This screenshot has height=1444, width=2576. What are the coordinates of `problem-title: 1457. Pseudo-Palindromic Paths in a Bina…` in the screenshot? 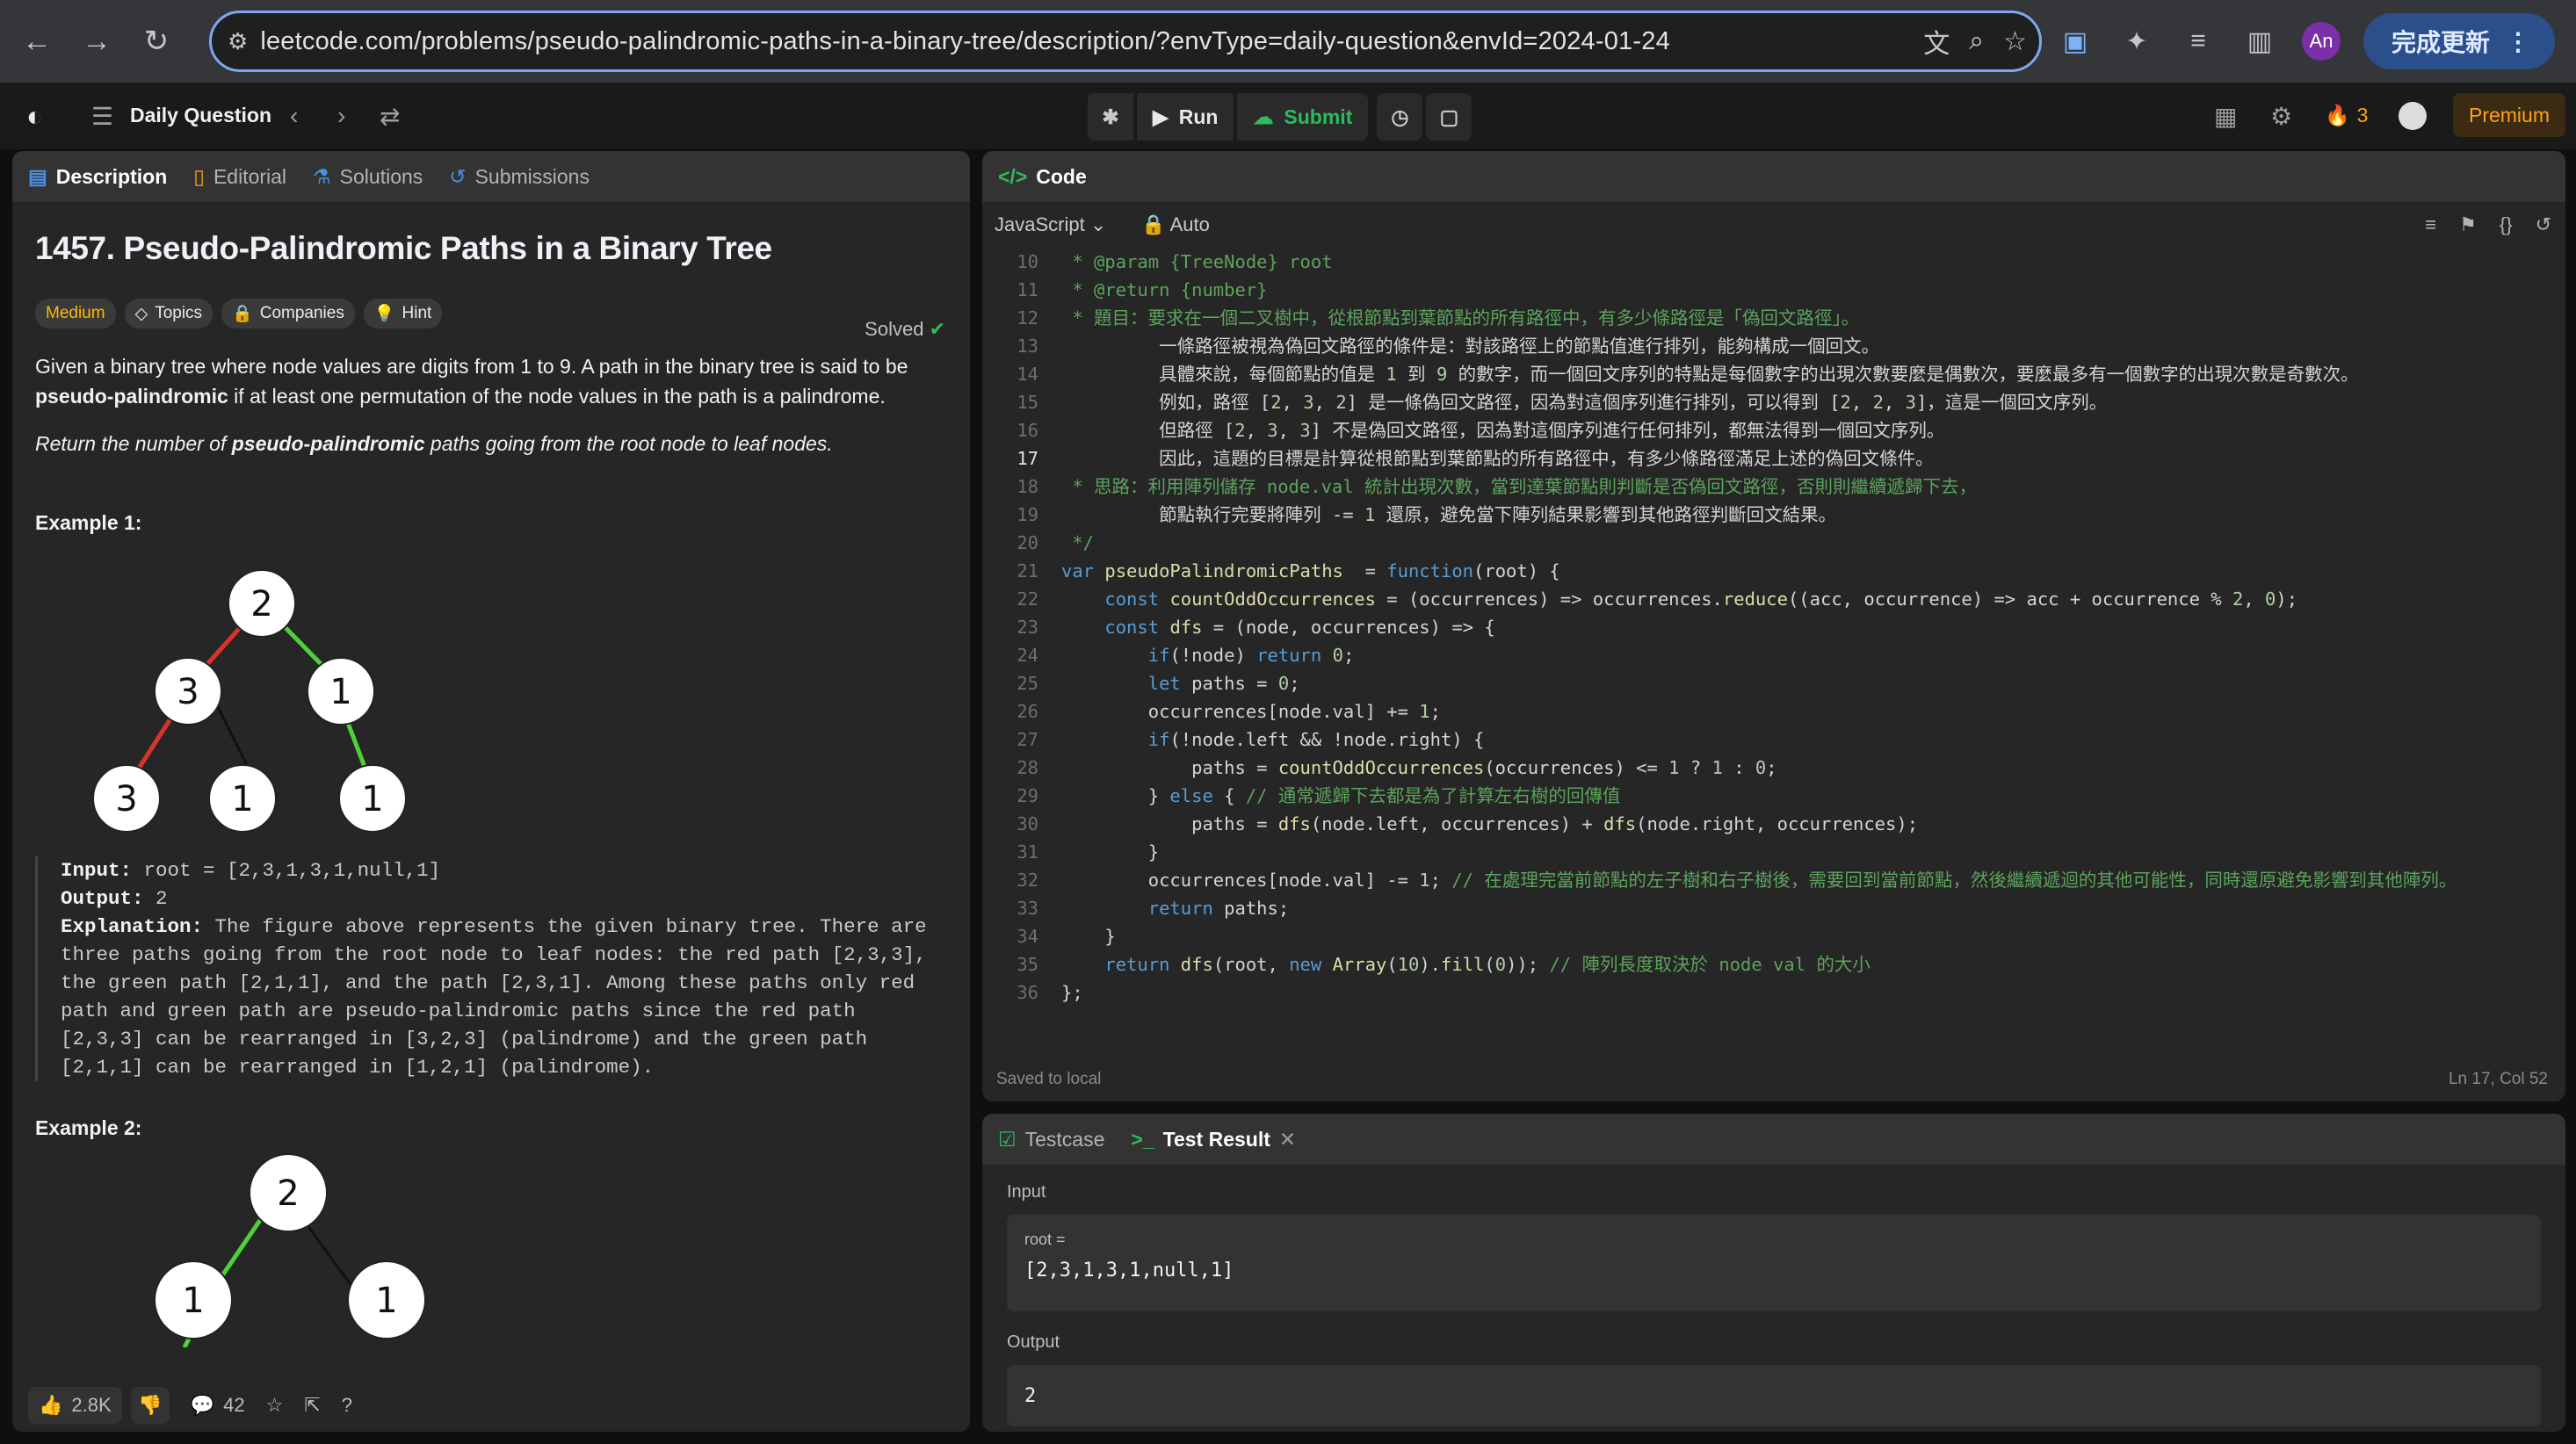 It's located at (491, 248).